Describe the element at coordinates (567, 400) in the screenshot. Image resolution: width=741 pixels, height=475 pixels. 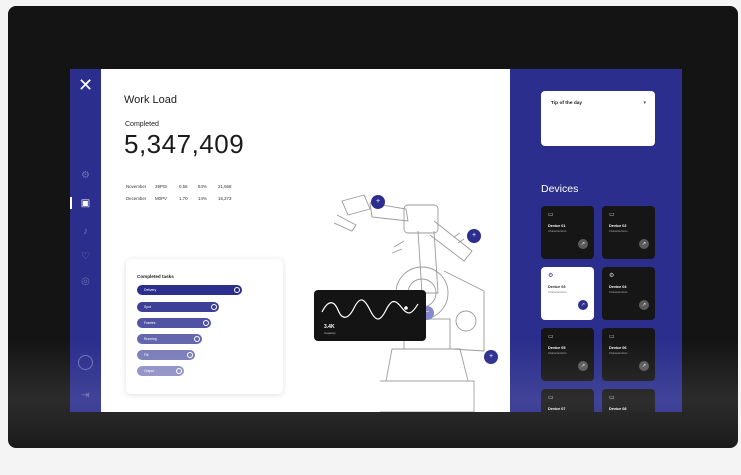
I see `device-card: ▭Device 07Characteristics↗` at that location.